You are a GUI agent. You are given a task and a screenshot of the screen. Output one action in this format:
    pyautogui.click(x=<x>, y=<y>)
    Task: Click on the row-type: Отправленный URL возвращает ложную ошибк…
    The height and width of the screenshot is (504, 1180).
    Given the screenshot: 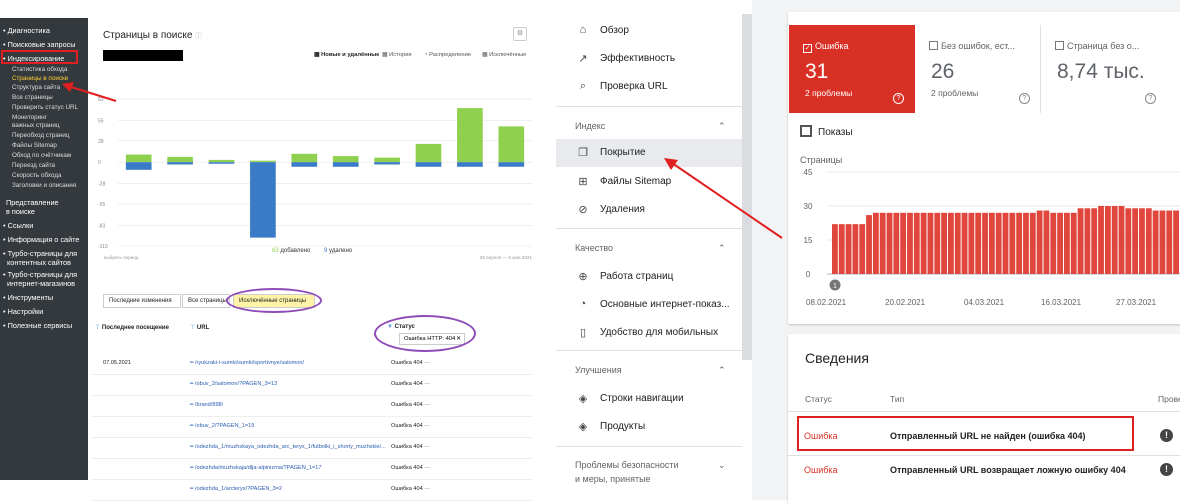 What is the action you would take?
    pyautogui.click(x=1008, y=470)
    